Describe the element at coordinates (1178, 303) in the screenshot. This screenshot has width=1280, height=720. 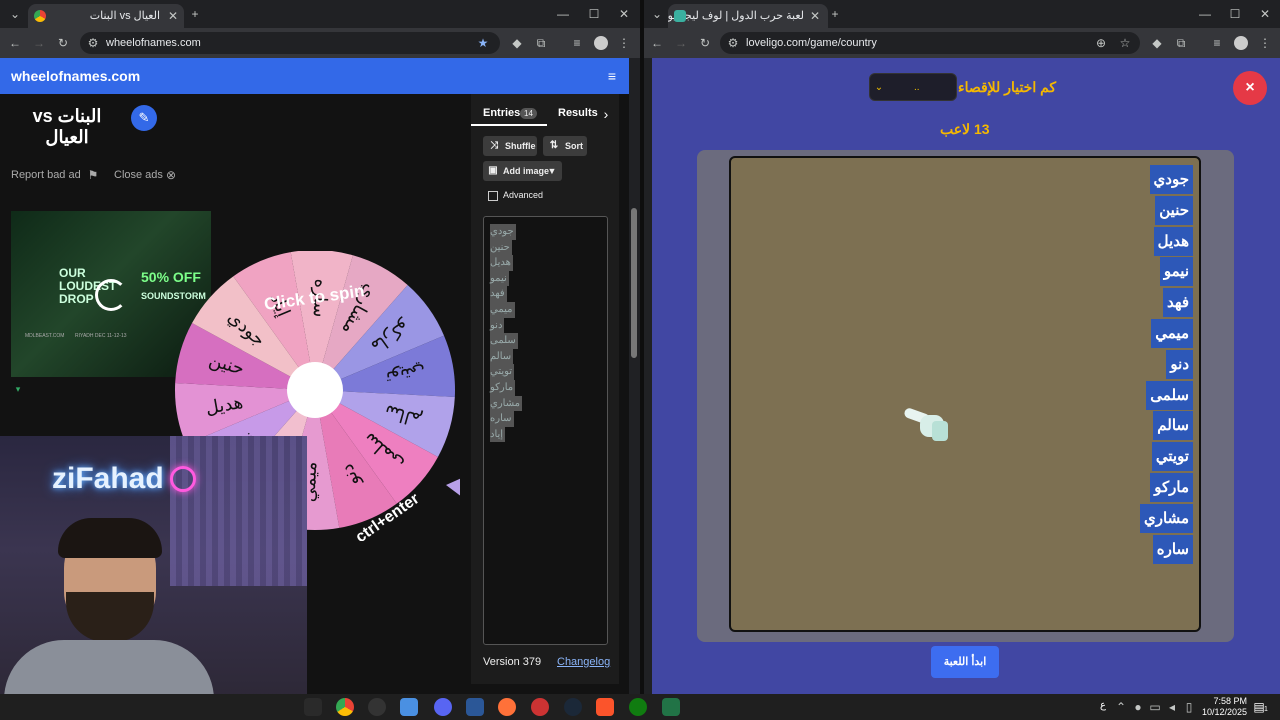
I see `player-name-tag: فهد` at that location.